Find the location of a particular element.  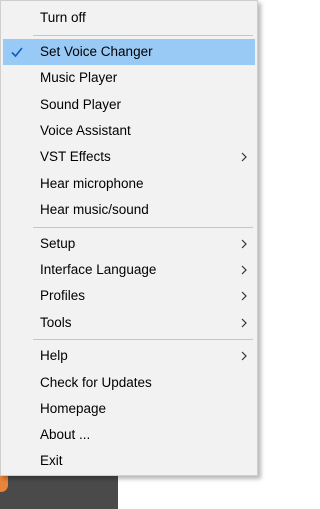

menu-item-turn-off: Turn off is located at coordinates (129, 18).